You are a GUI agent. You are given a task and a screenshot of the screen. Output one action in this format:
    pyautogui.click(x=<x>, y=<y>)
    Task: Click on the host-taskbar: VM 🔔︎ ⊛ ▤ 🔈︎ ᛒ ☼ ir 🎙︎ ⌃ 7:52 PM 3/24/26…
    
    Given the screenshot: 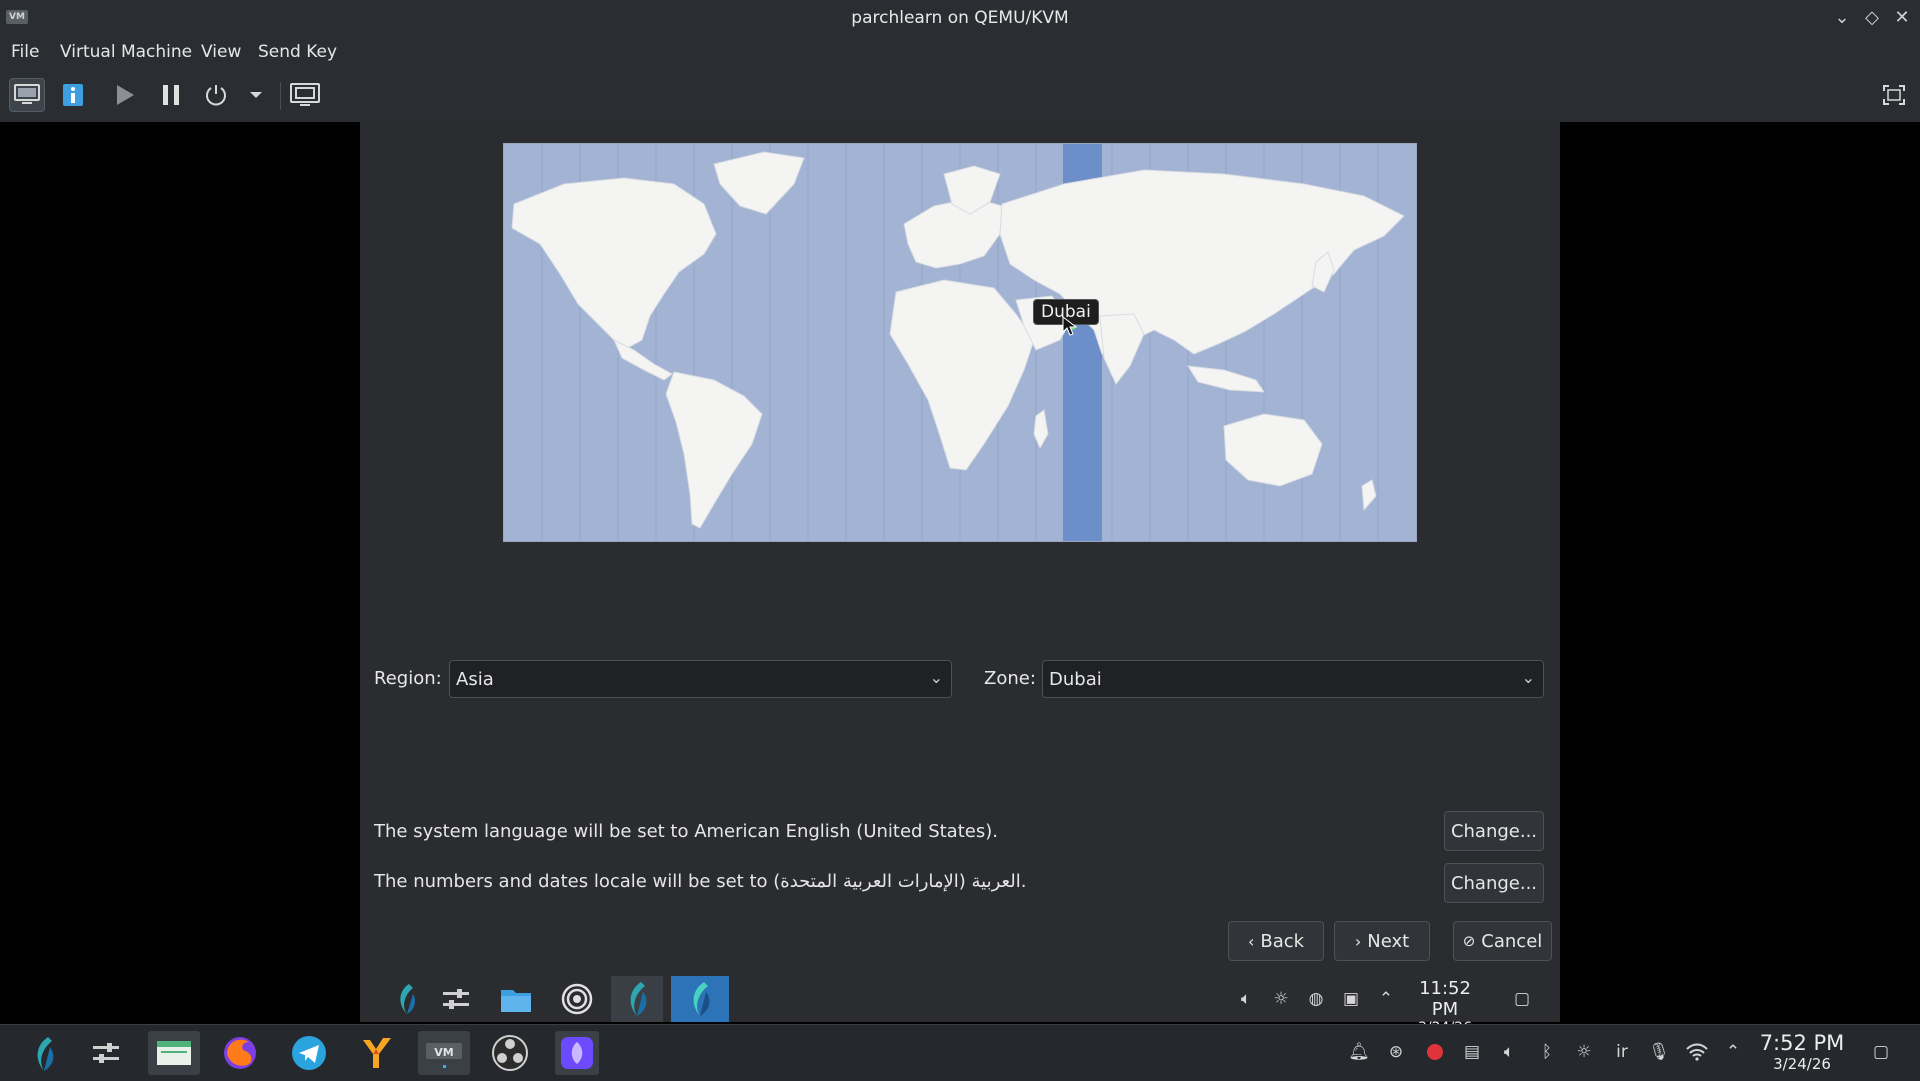 What is the action you would take?
    pyautogui.click(x=960, y=1052)
    